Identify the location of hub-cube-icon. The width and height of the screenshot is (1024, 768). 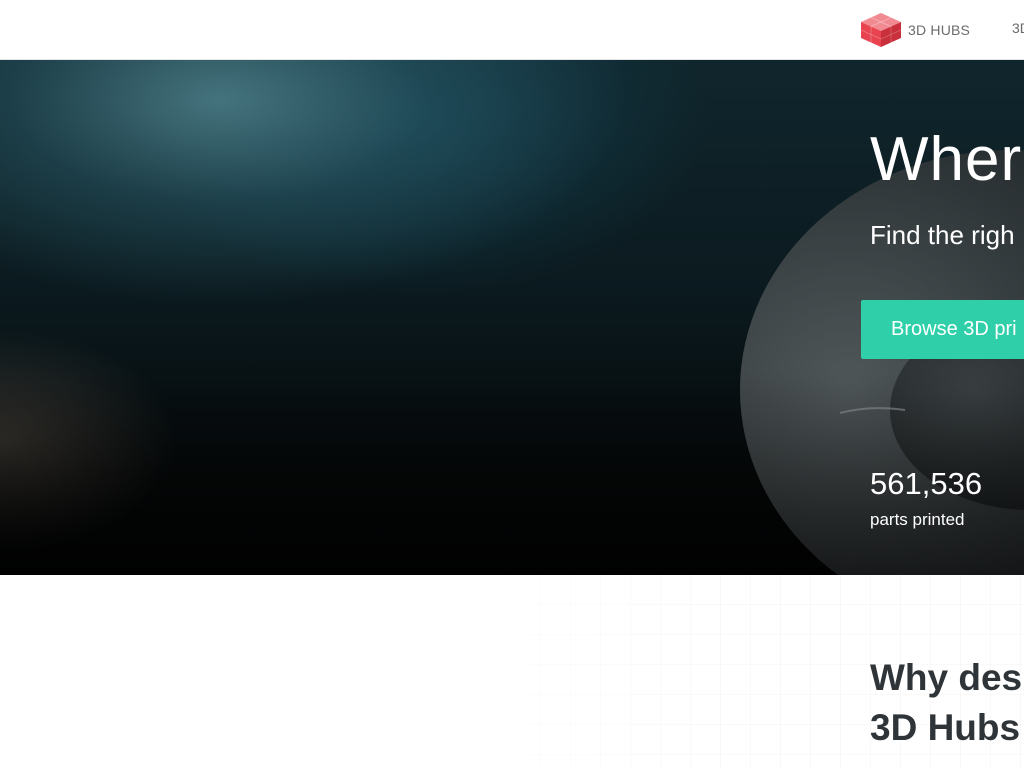
(881, 30).